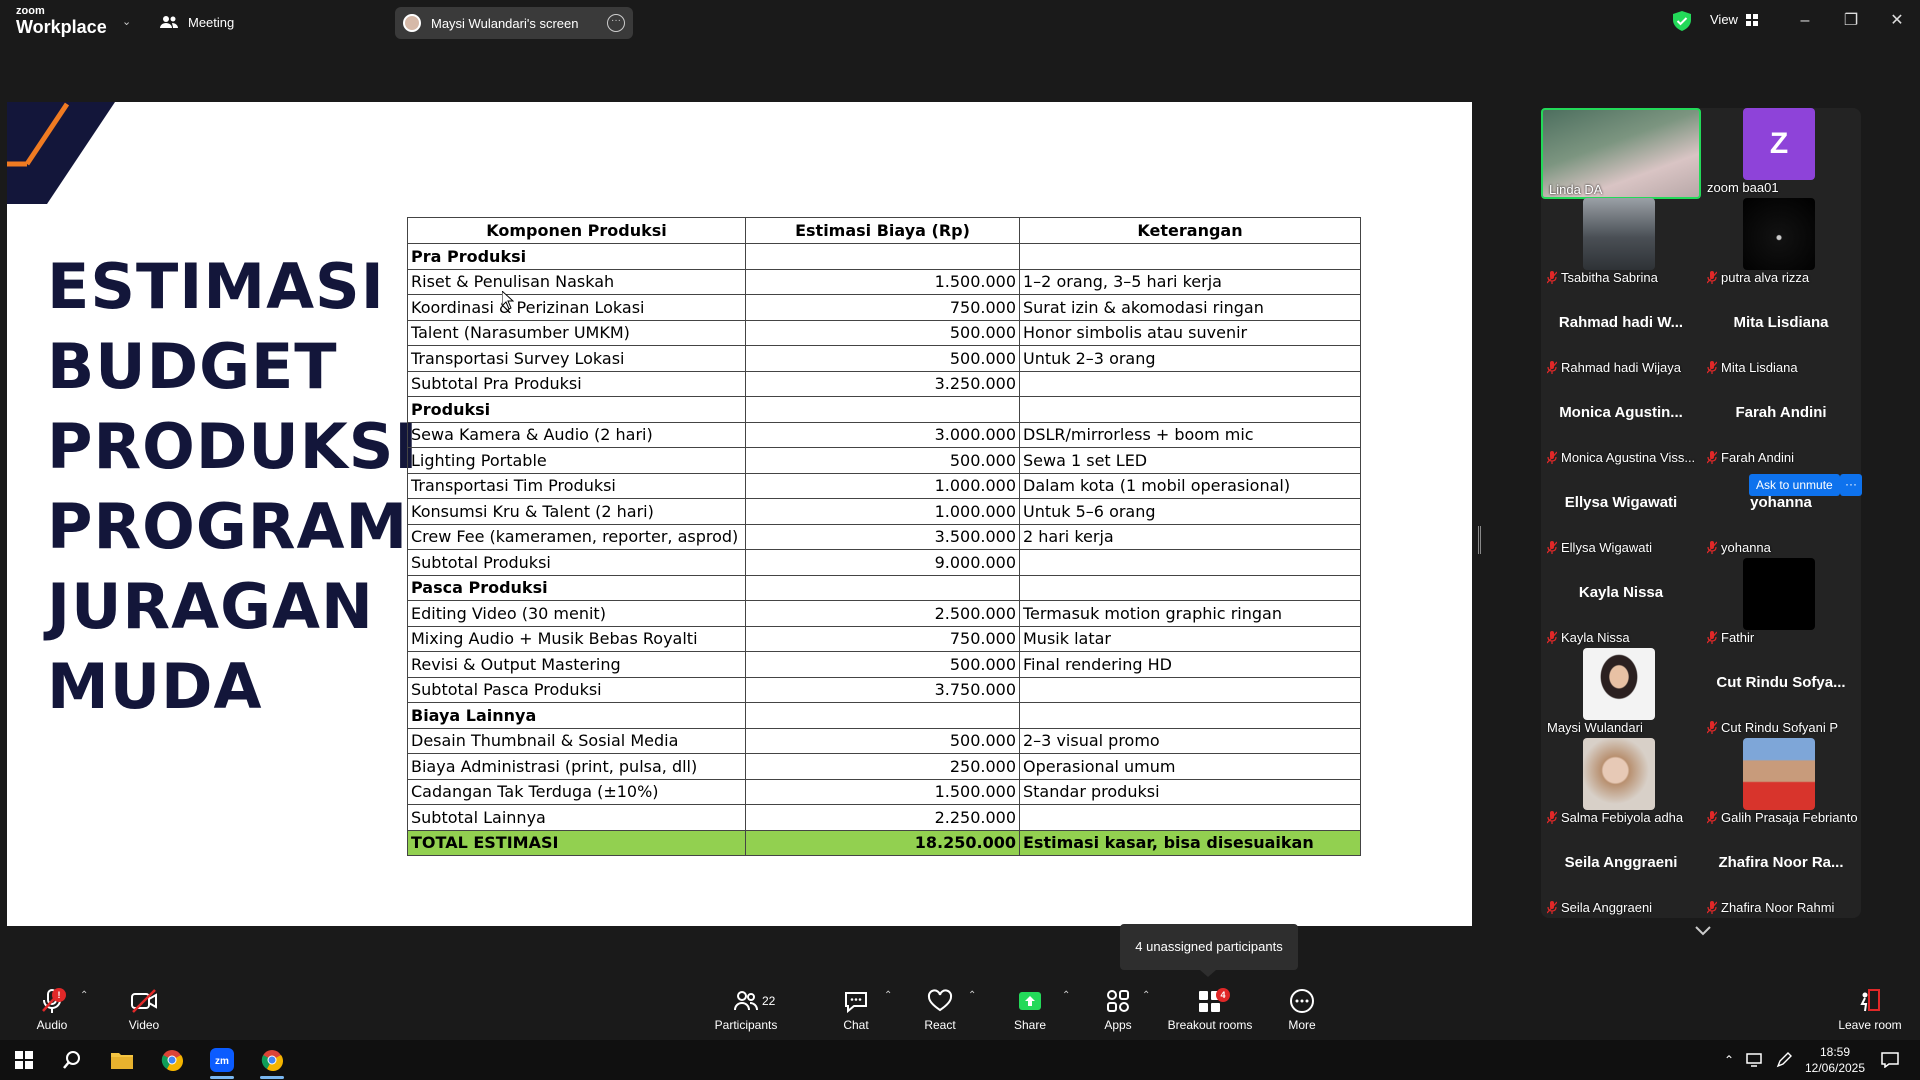 This screenshot has height=1080, width=1920. I want to click on file-explorer-icon, so click(122, 1060).